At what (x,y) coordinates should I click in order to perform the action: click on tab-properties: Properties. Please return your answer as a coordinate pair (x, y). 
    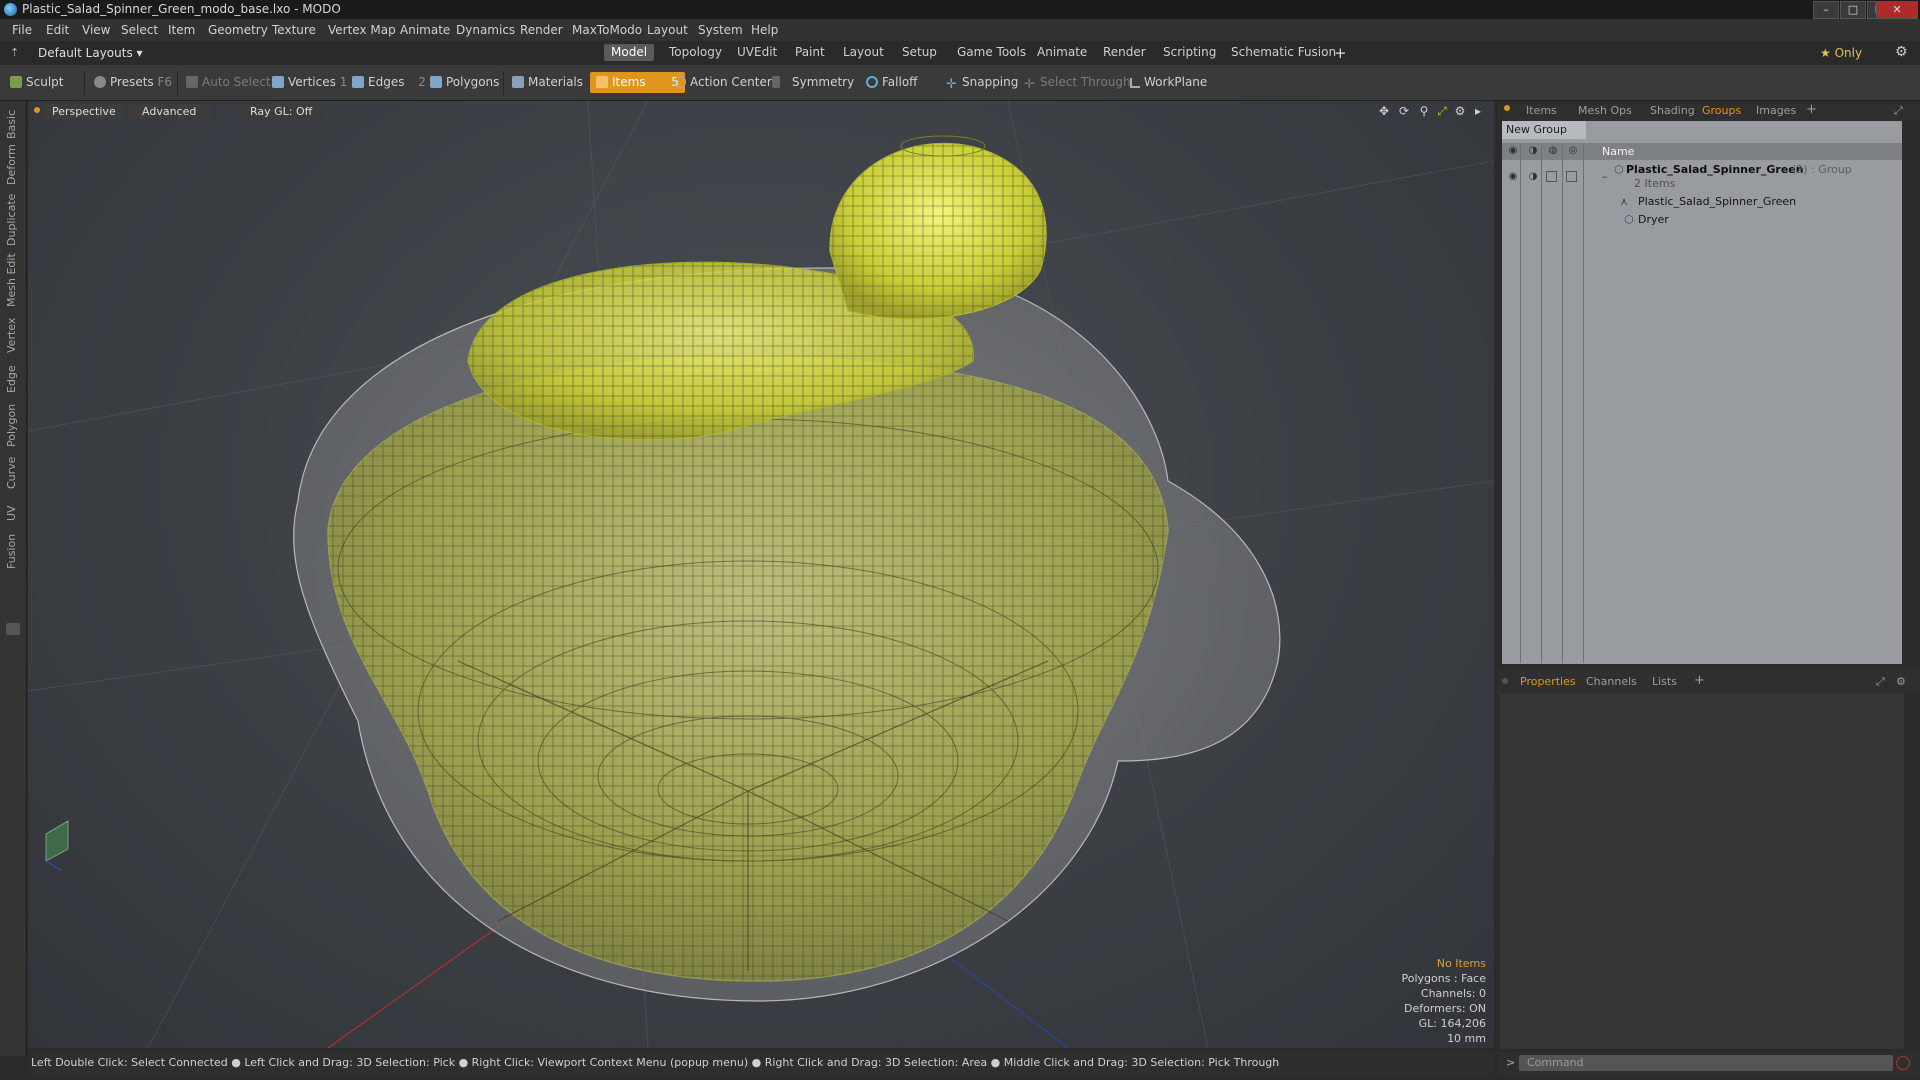
    Looking at the image, I should click on (1548, 681).